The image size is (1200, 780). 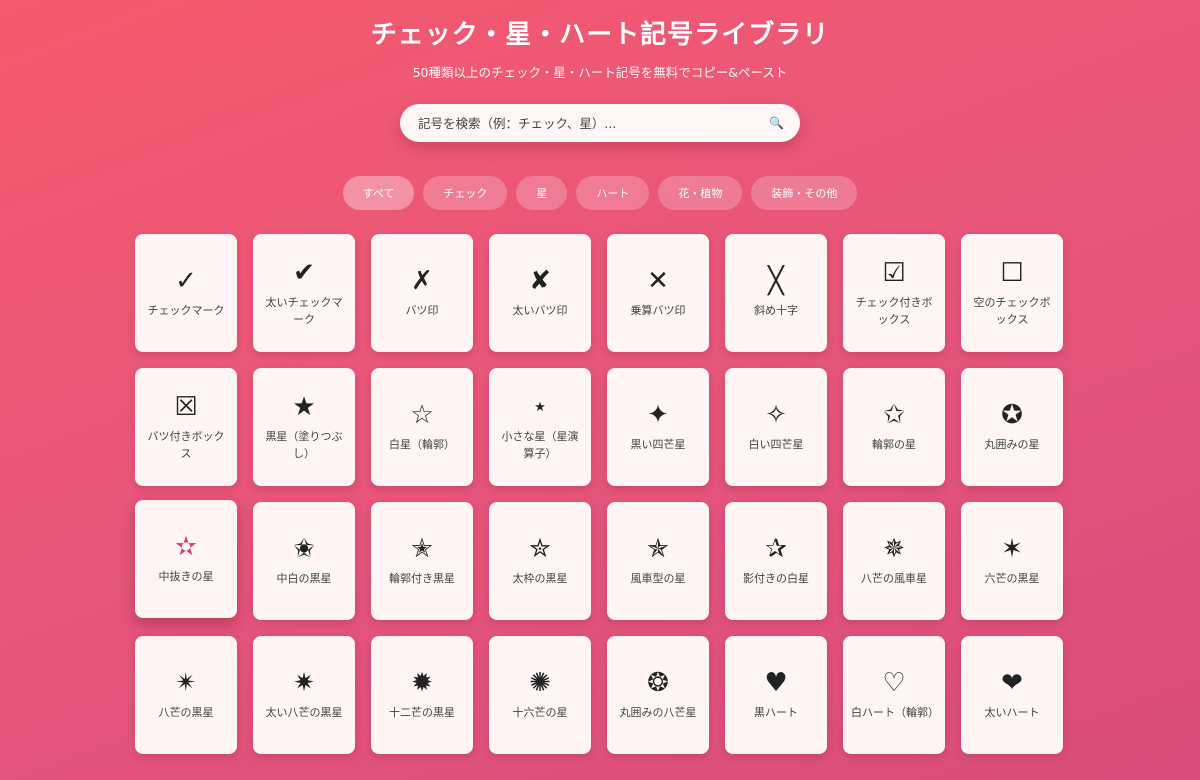 I want to click on symbol-card: ✷ 太い八芒の黒星, so click(x=304, y=695).